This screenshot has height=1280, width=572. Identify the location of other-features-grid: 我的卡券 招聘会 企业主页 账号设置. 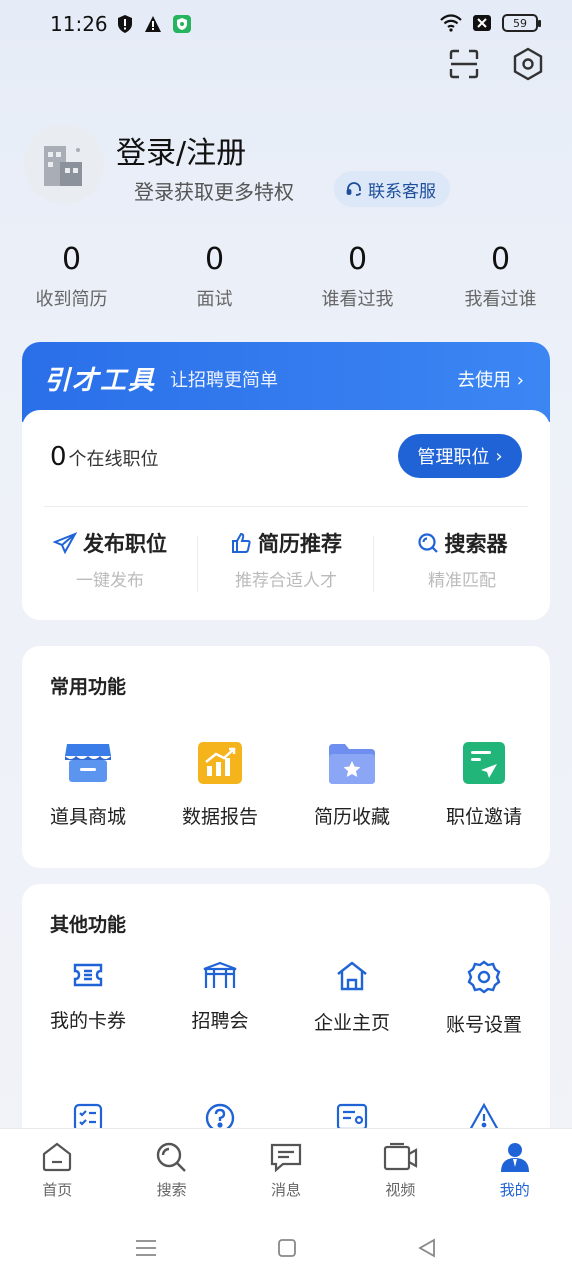
(286, 998).